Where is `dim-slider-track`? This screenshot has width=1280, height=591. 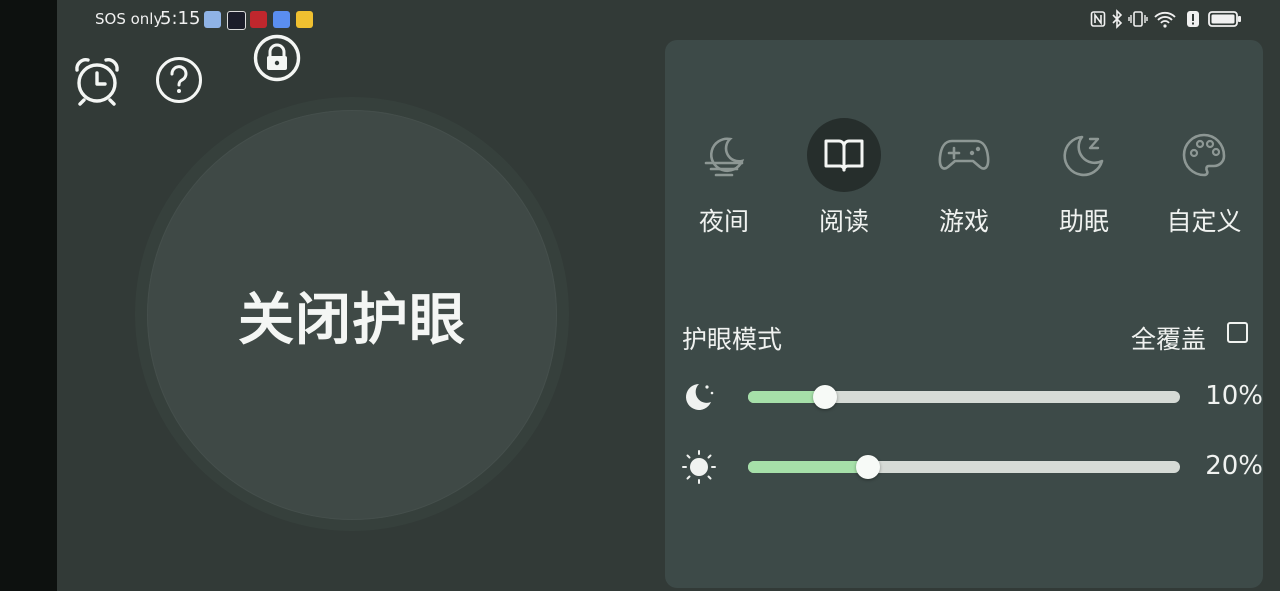 dim-slider-track is located at coordinates (964, 397).